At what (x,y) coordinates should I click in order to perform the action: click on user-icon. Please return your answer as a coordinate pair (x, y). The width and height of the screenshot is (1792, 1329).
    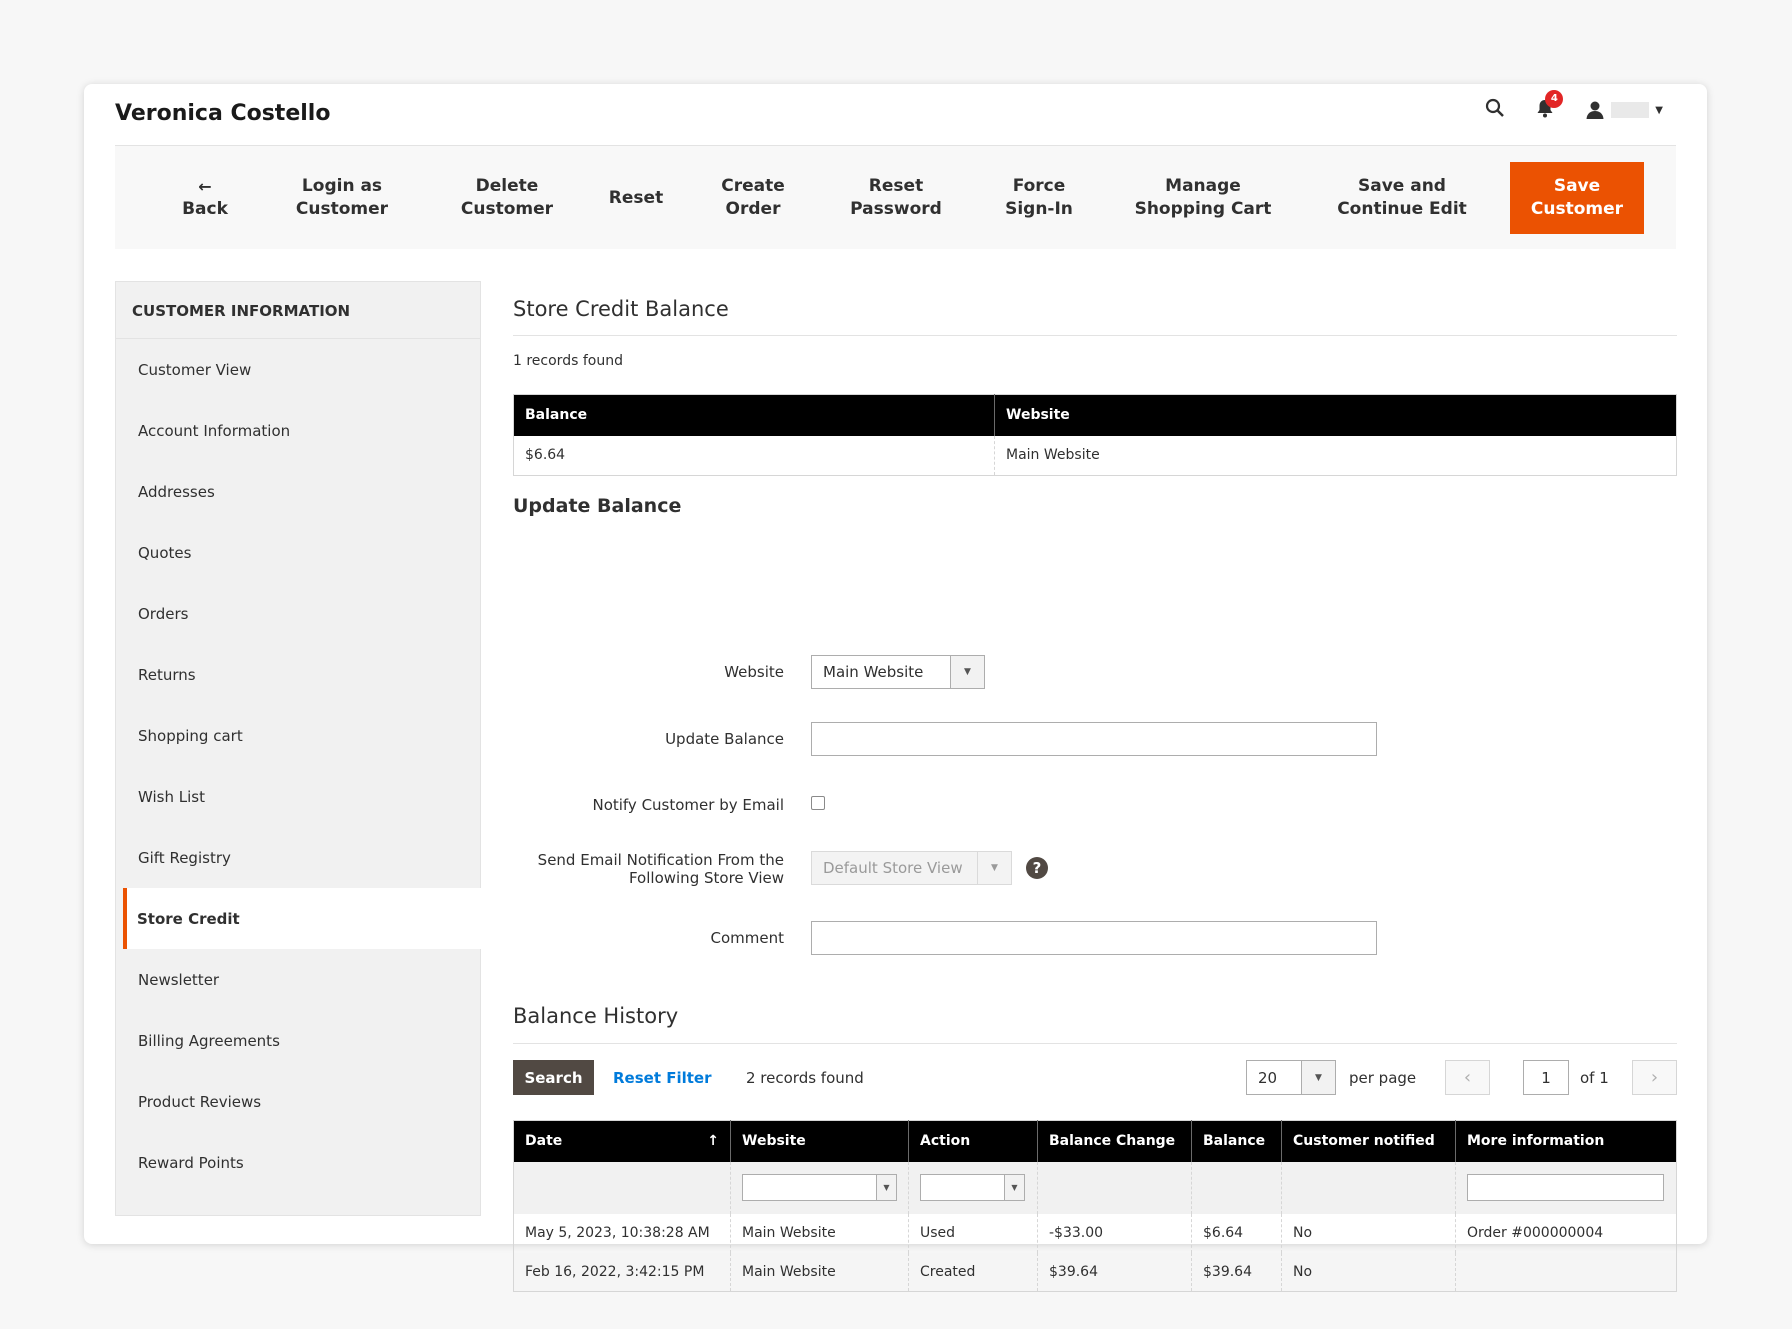
    Looking at the image, I should click on (1595, 110).